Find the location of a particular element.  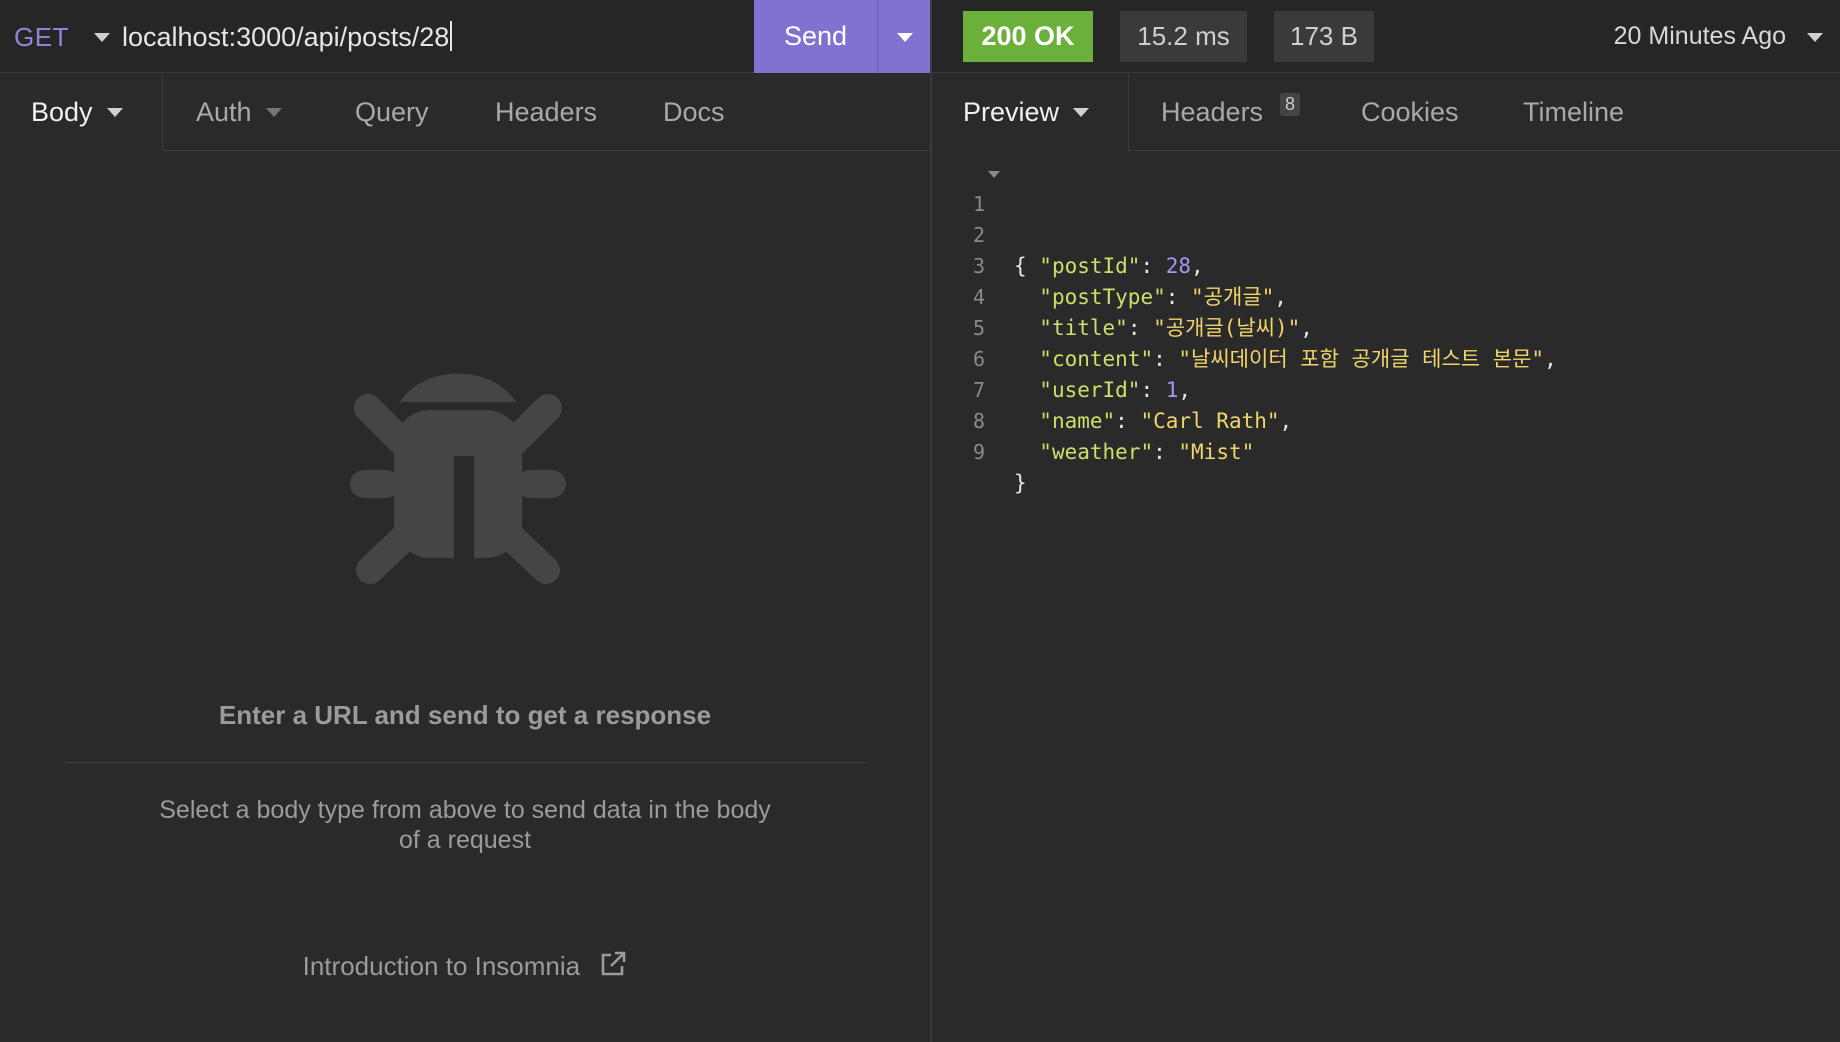

code-line: 6 "userId": 1, is located at coordinates (1386, 357).